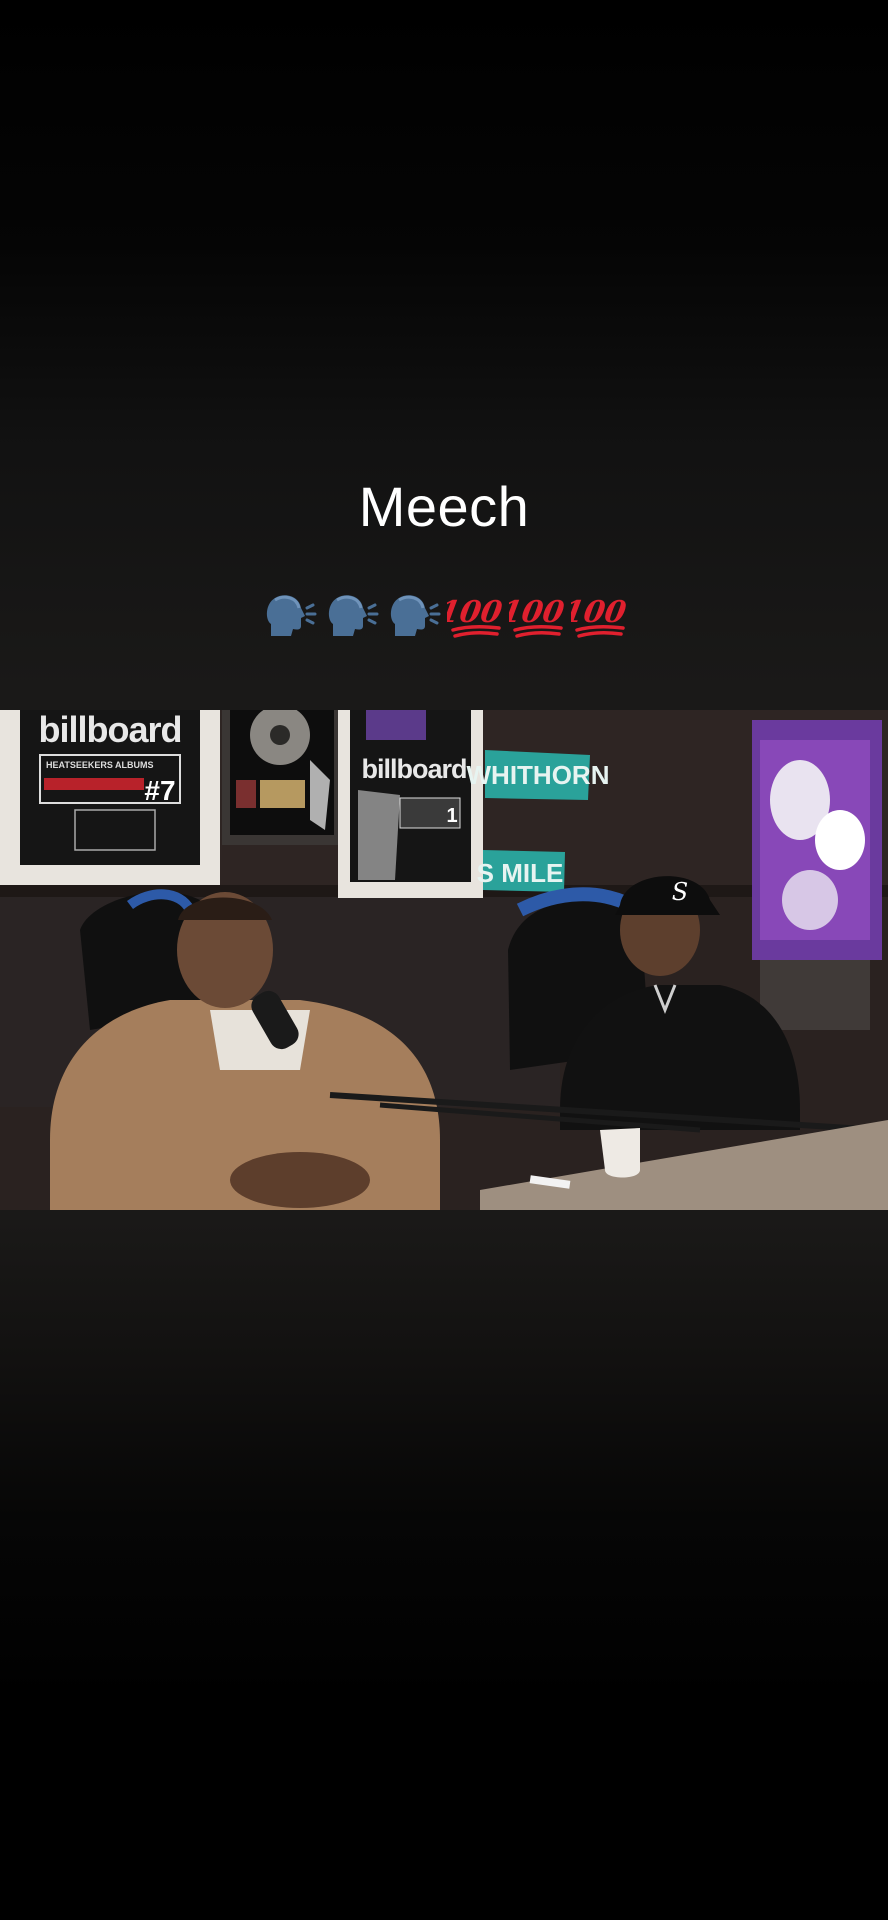 Image resolution: width=888 pixels, height=1920 pixels. Describe the element at coordinates (680, 892) in the screenshot. I see `svg-text: S` at that location.